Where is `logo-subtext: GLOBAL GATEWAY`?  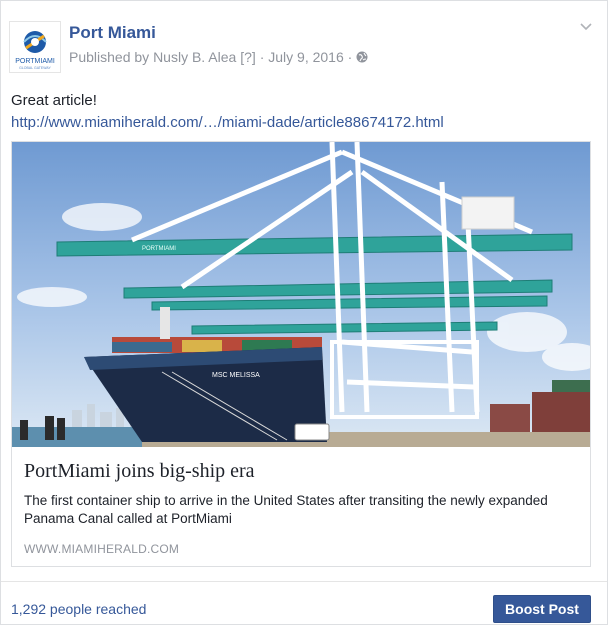
logo-subtext: GLOBAL GATEWAY is located at coordinates (35, 68).